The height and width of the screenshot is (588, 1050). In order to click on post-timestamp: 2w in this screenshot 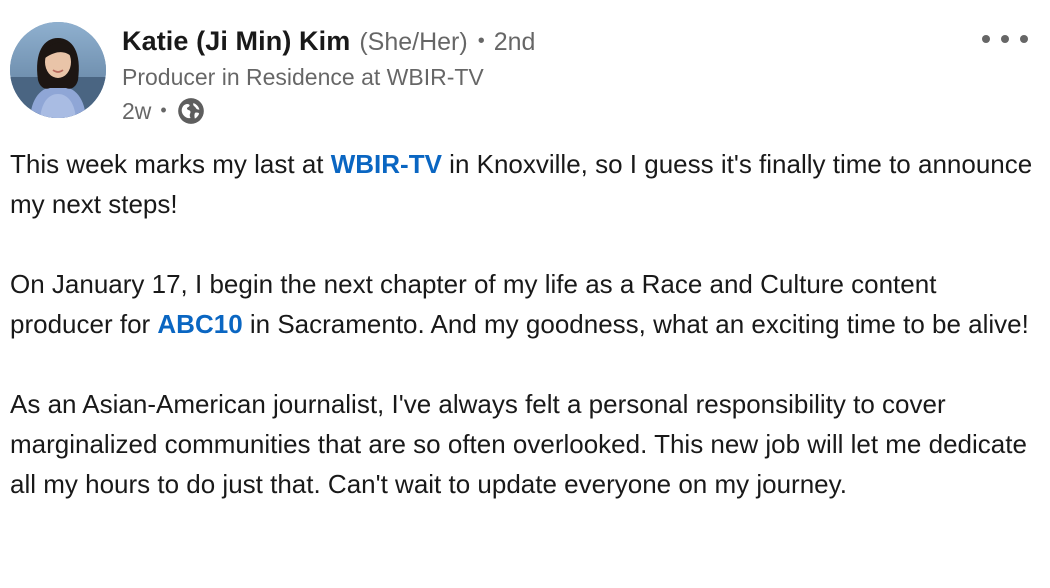, I will do `click(136, 111)`.